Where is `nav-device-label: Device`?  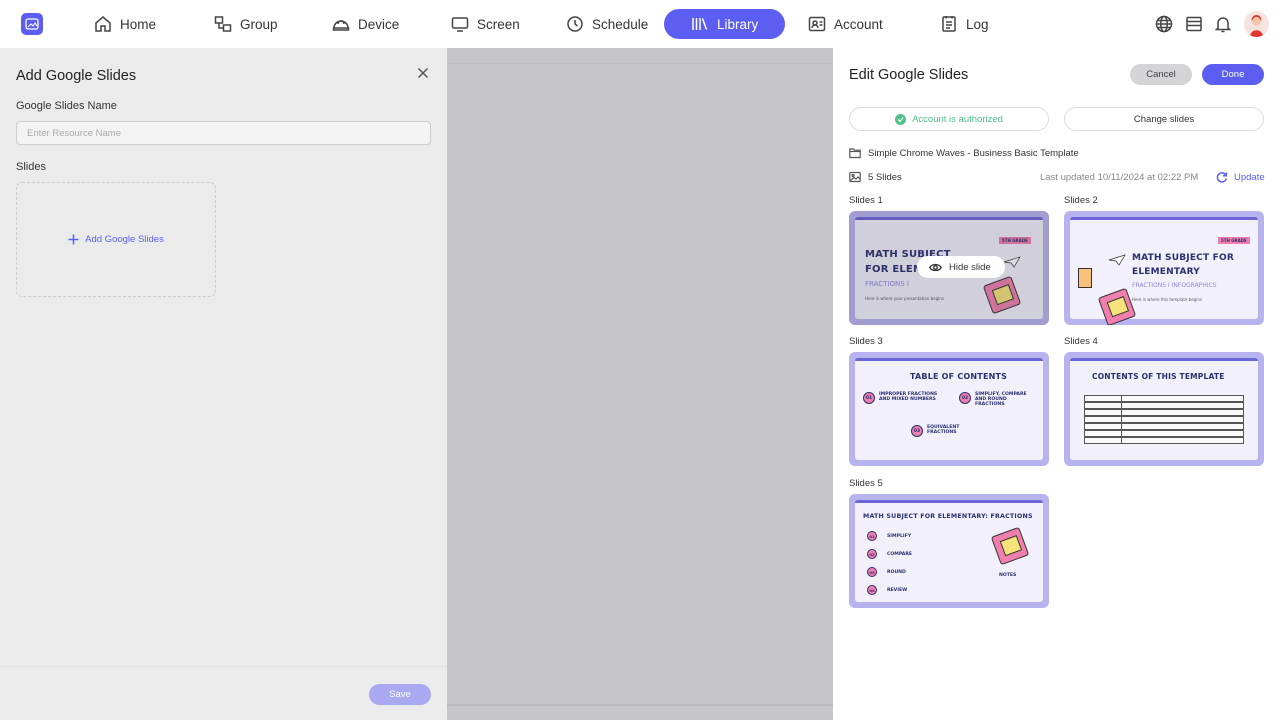
nav-device-label: Device is located at coordinates (379, 24).